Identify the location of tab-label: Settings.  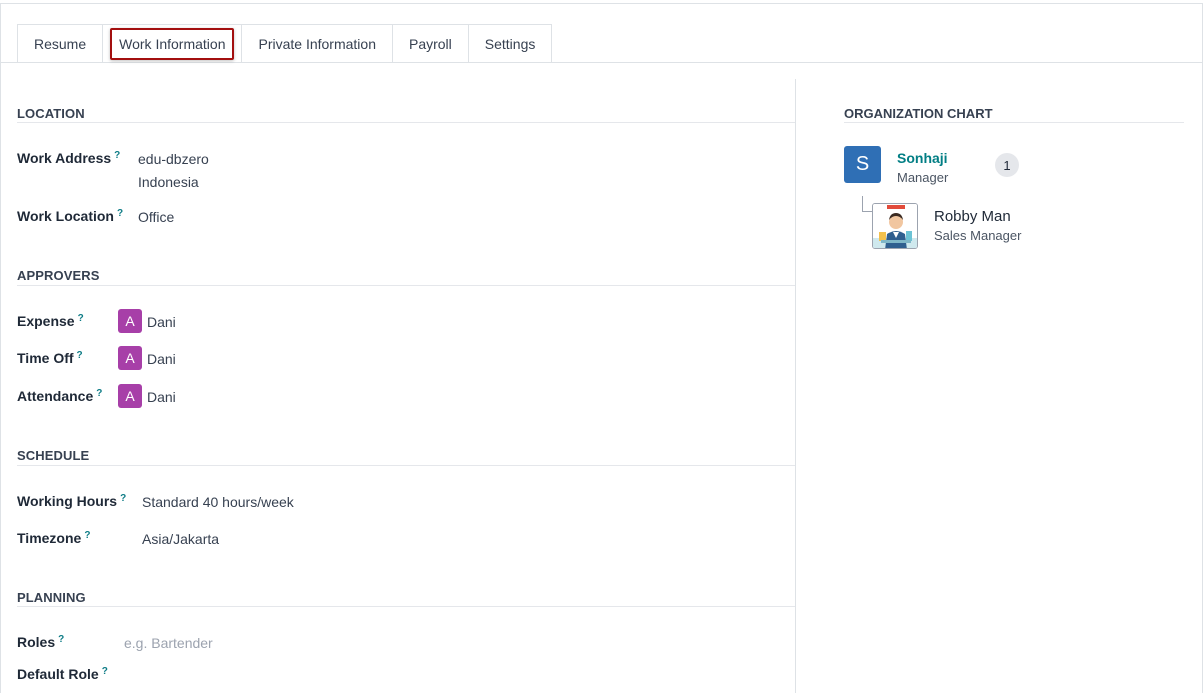
(510, 44).